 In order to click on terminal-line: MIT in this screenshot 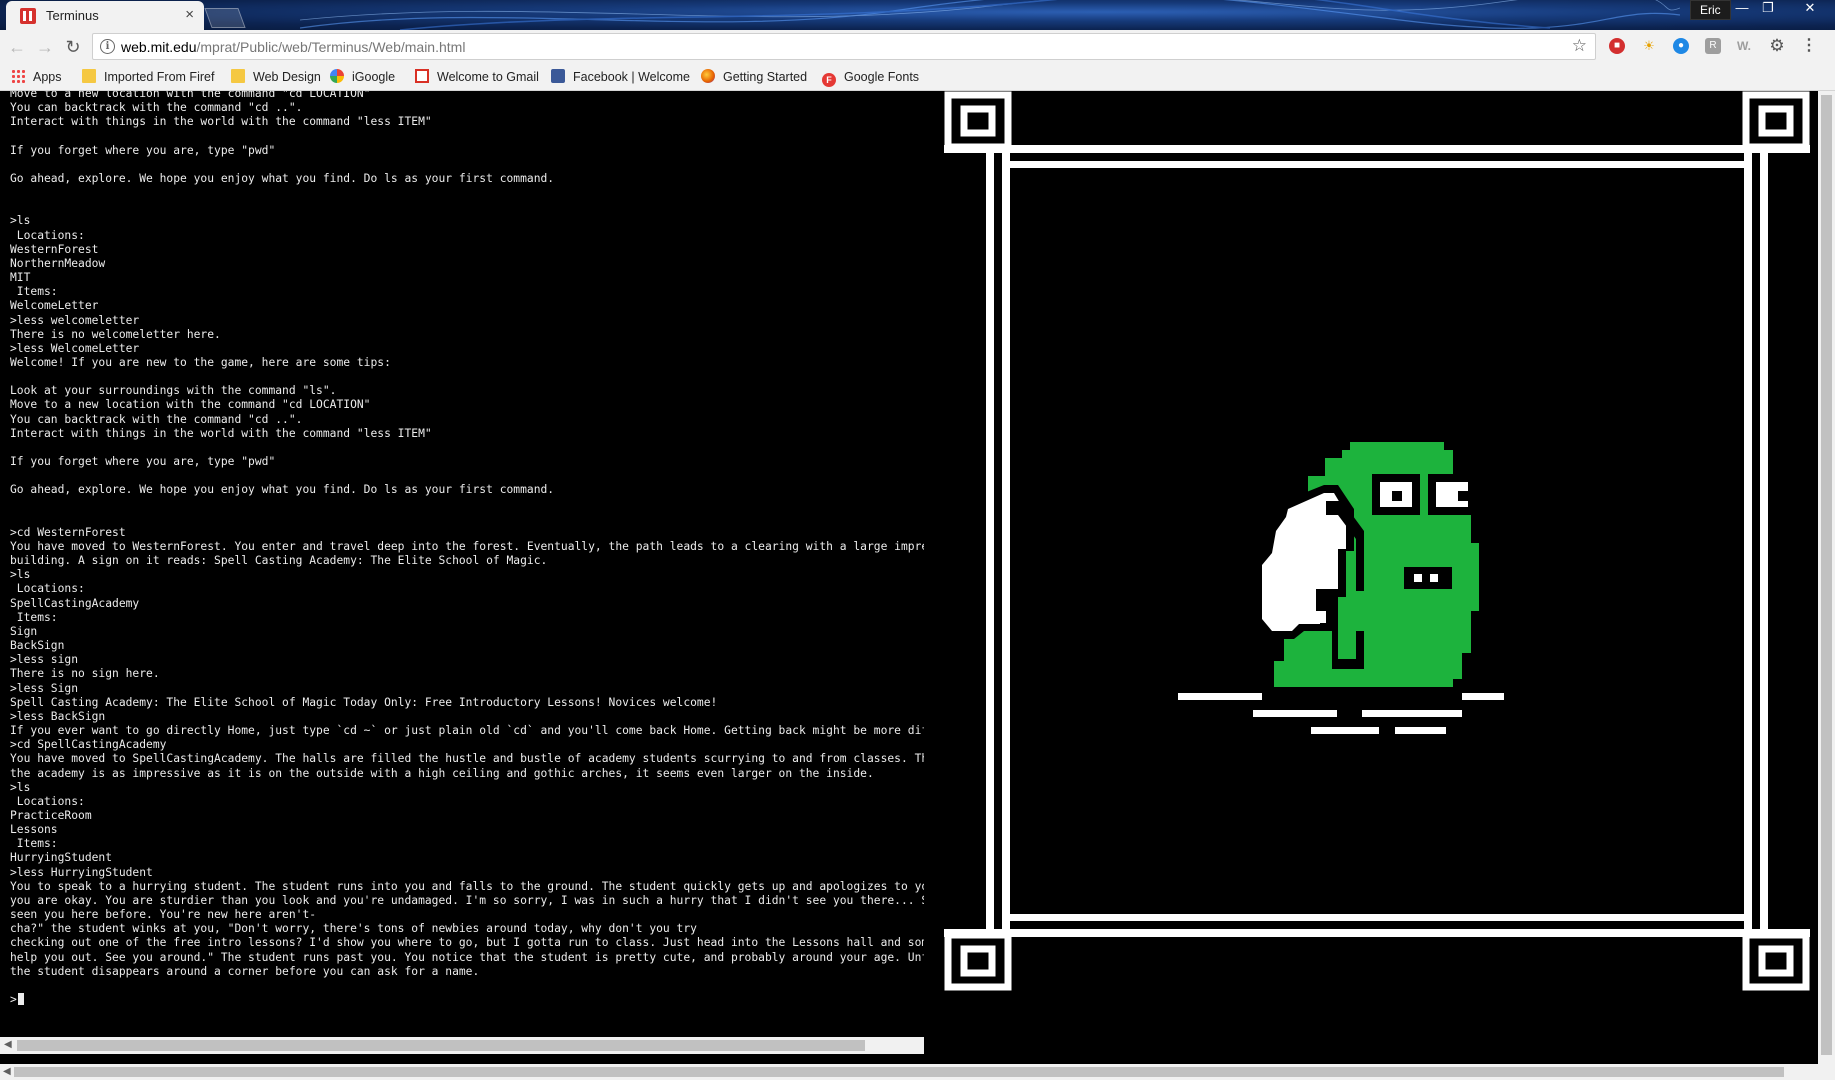, I will do `click(20, 278)`.